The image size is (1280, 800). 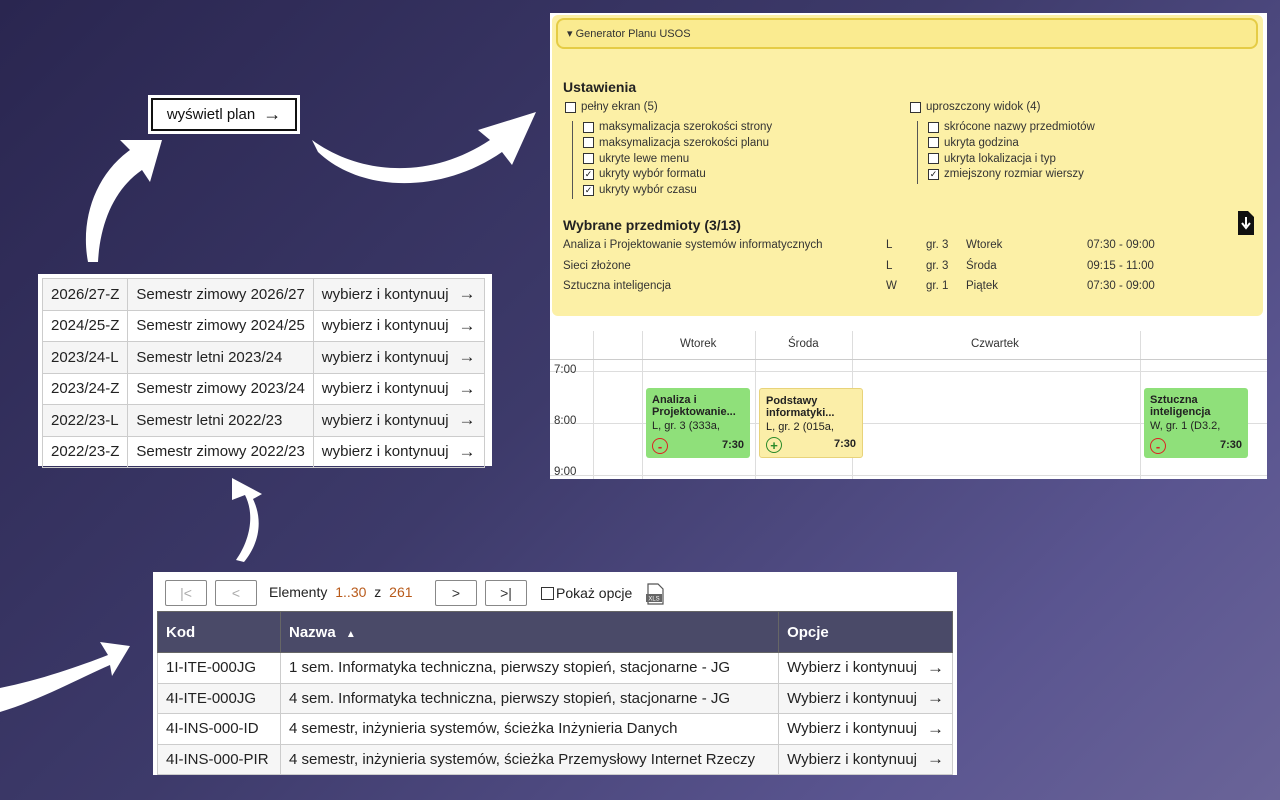 I want to click on arrow-up-small-icon, so click(x=247, y=520).